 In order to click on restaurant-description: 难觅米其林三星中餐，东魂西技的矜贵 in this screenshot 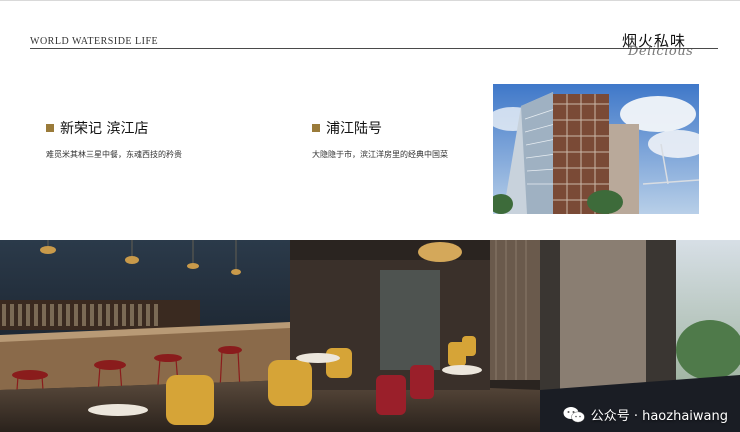, I will do `click(114, 154)`.